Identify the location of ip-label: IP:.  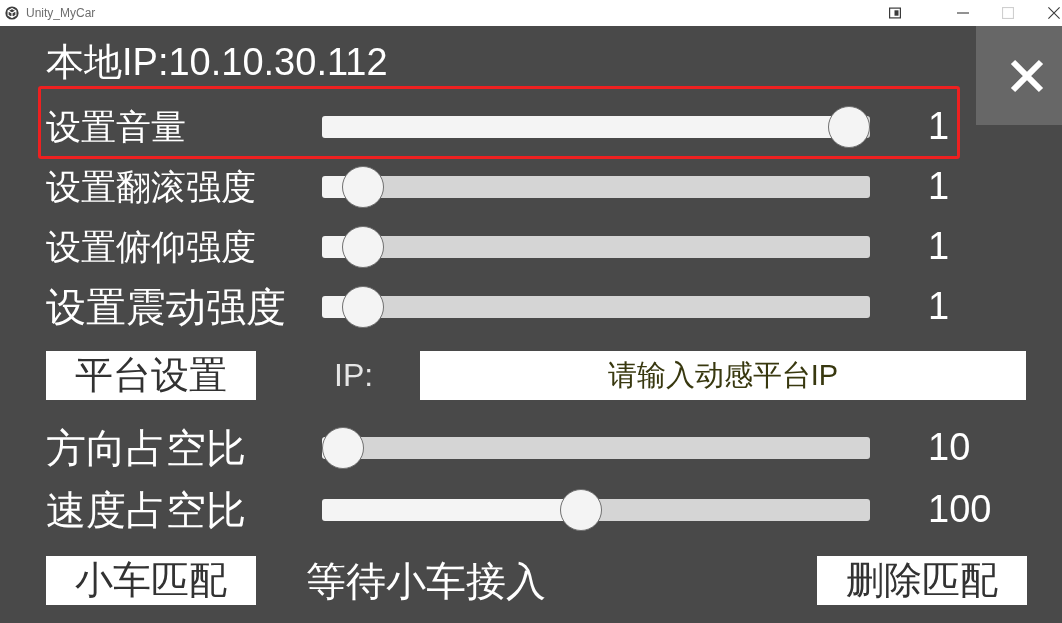
(354, 375).